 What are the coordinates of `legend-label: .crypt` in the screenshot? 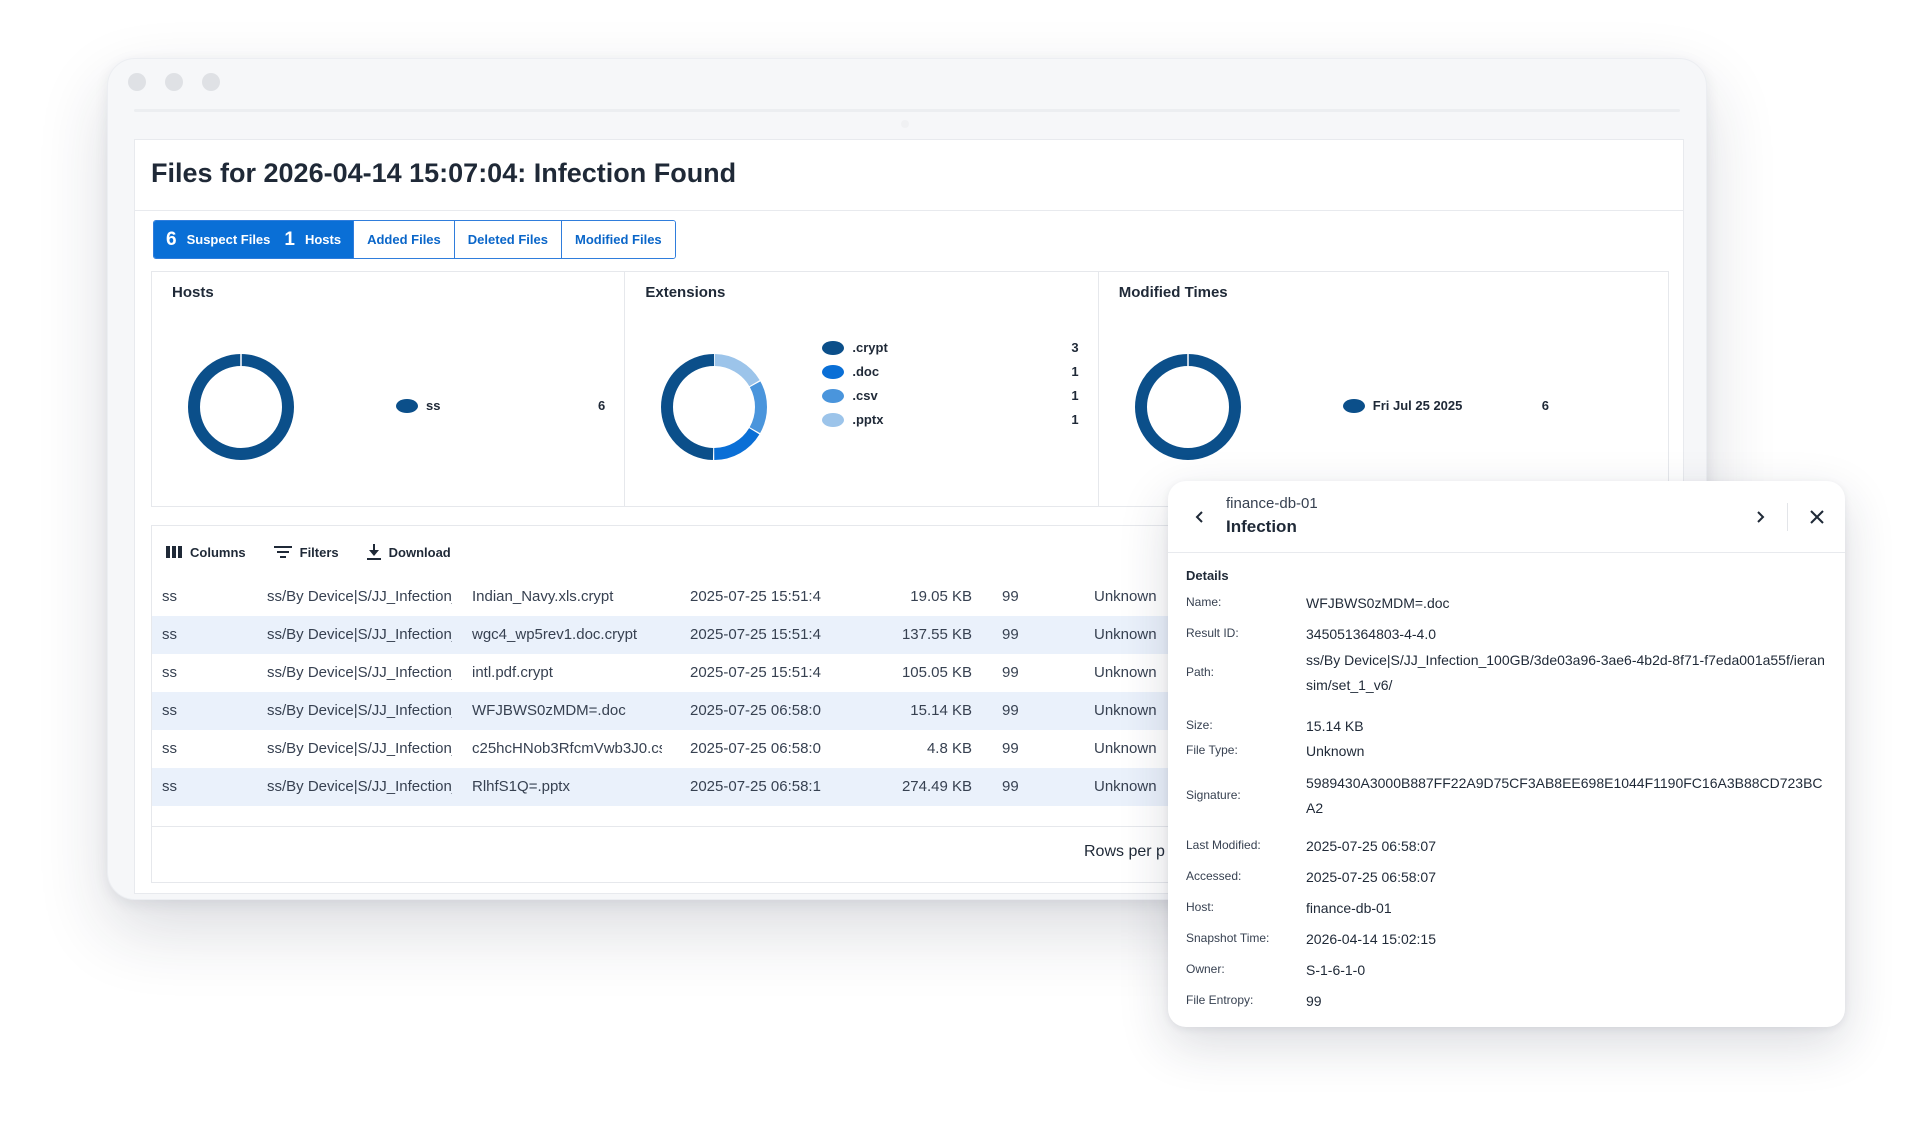 It's located at (870, 347).